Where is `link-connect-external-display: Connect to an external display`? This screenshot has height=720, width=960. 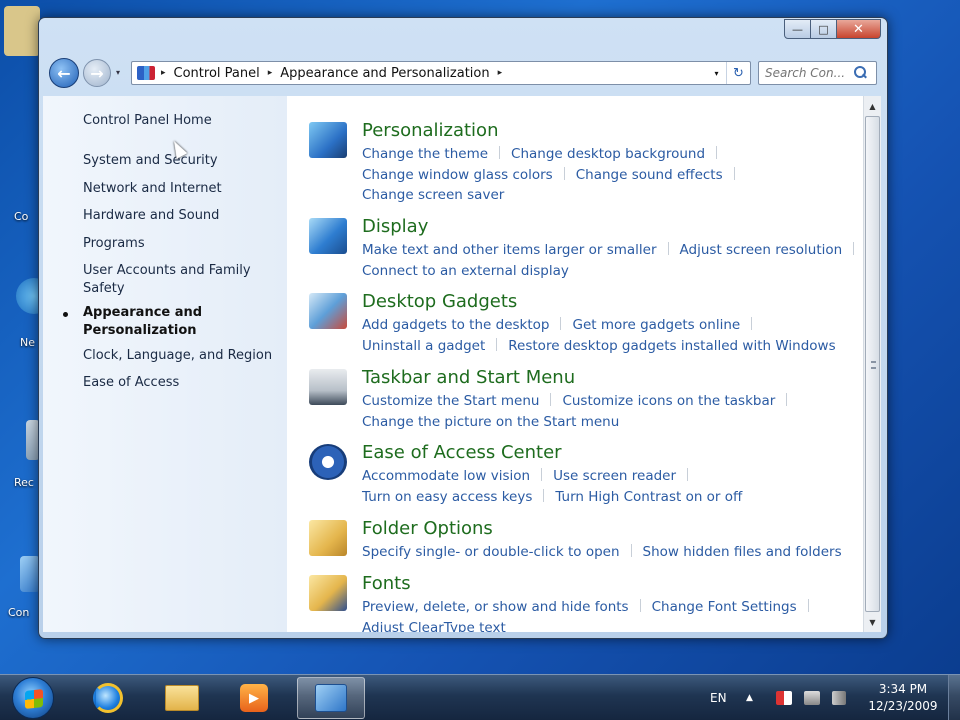 link-connect-external-display: Connect to an external display is located at coordinates (465, 271).